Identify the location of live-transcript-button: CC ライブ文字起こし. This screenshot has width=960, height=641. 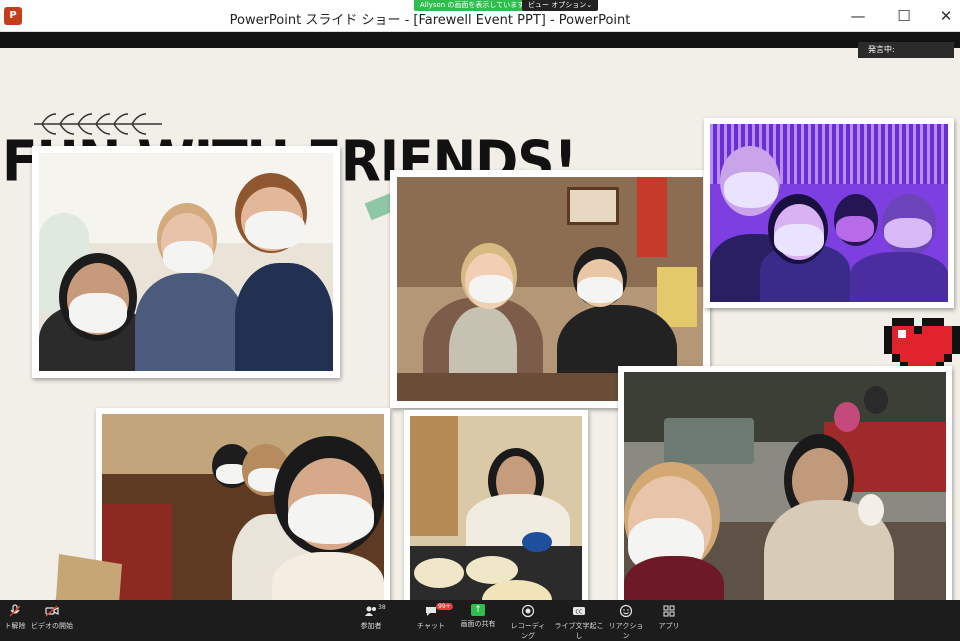
(579, 622).